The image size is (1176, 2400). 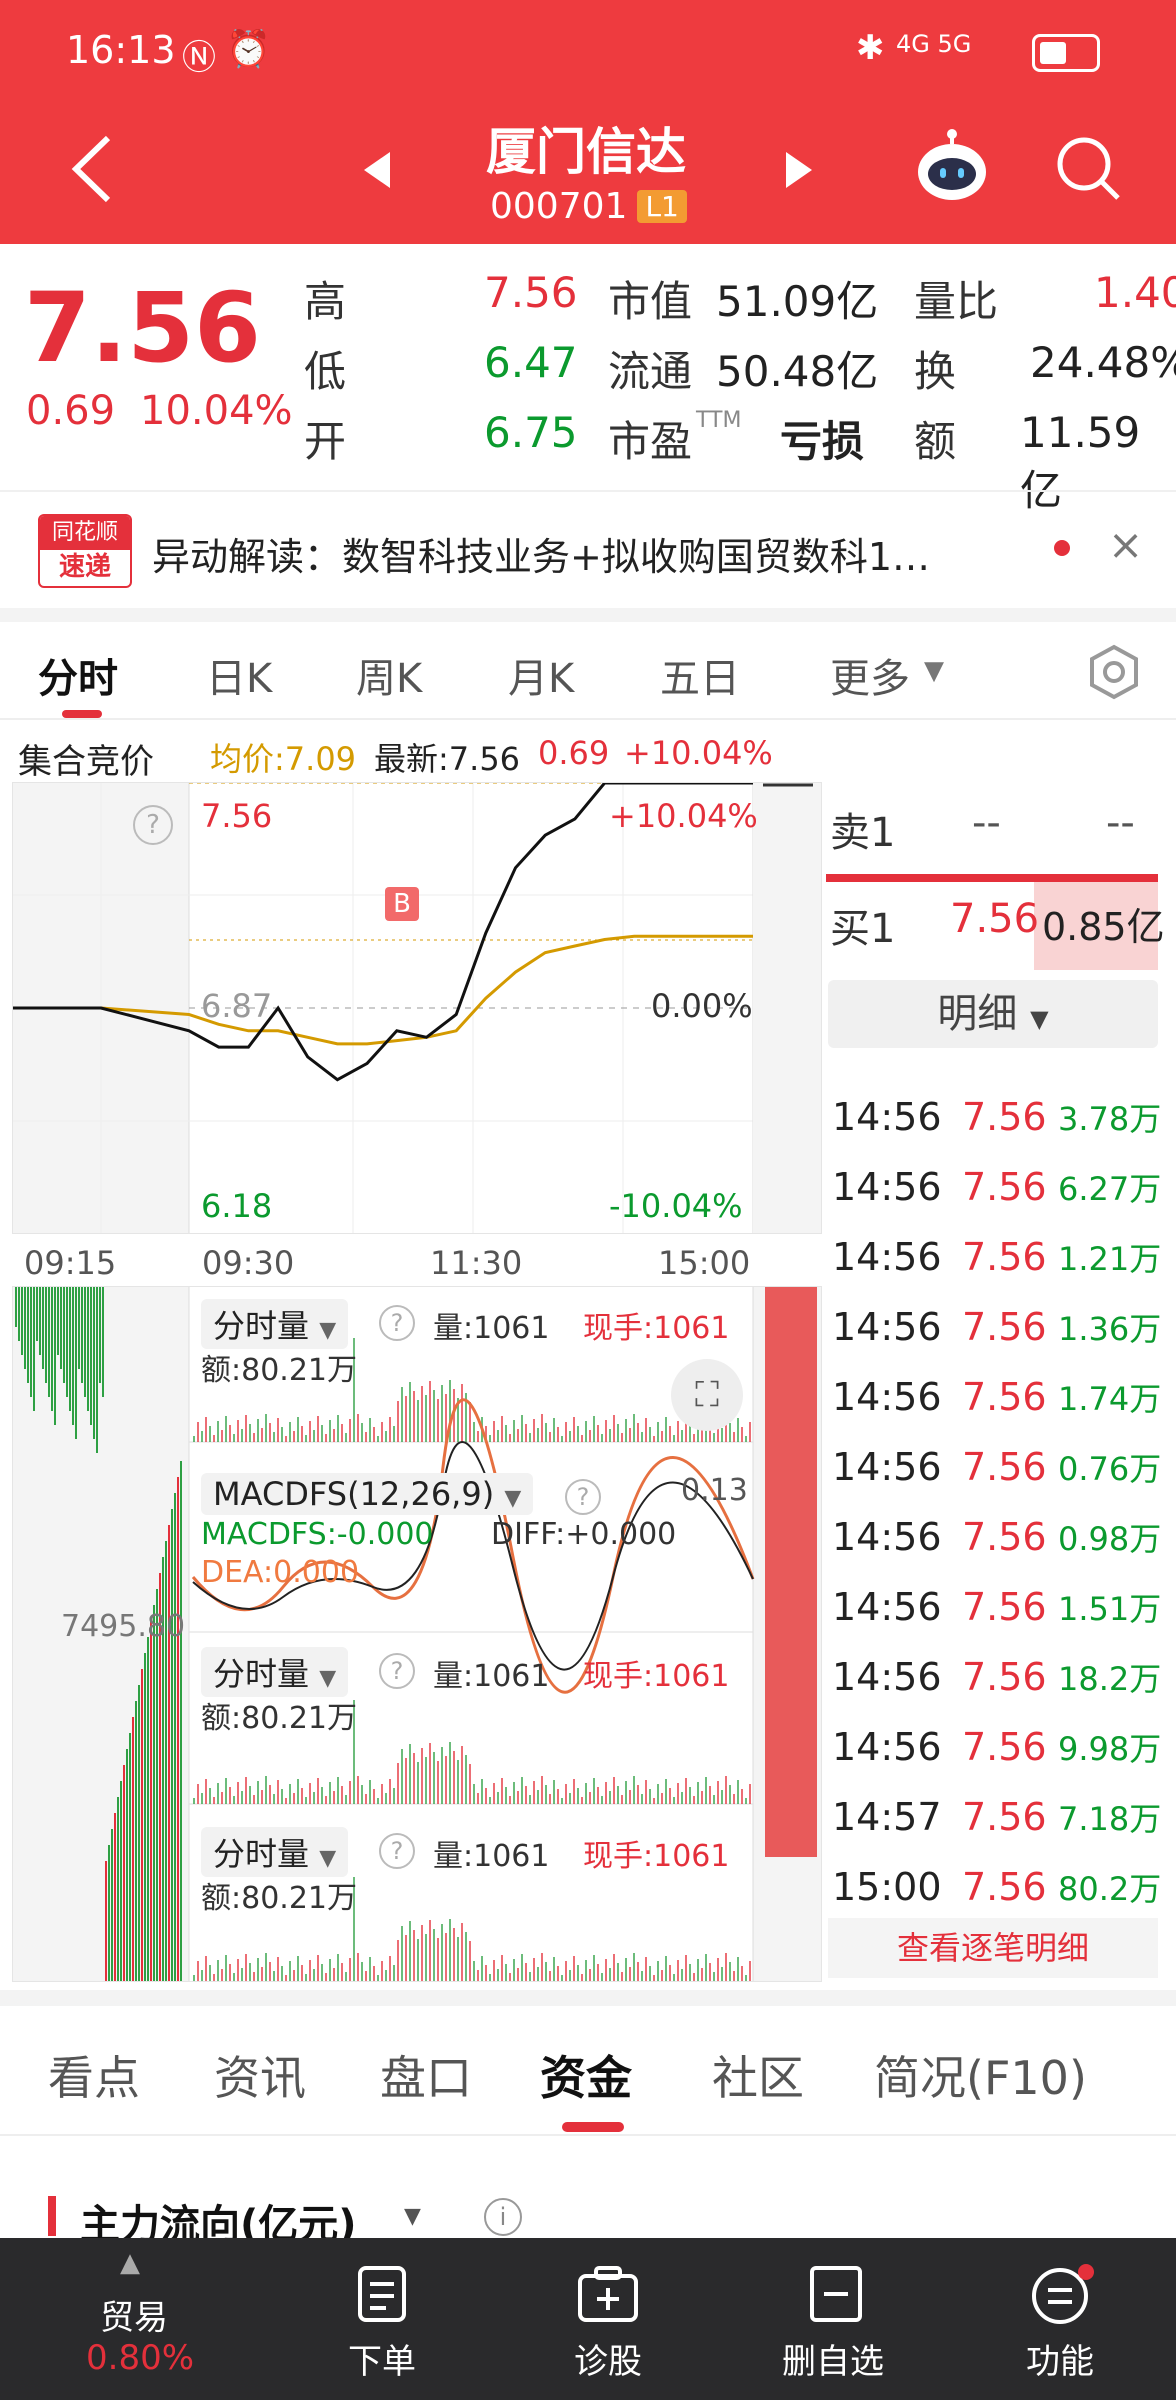 I want to click on tab-orderbook: 盘口, so click(x=426, y=2075).